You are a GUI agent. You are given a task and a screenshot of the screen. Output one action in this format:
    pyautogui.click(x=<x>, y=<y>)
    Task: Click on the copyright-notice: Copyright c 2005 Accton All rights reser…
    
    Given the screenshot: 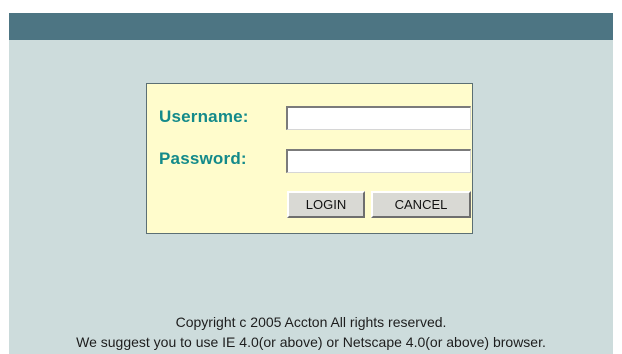 What is the action you would take?
    pyautogui.click(x=311, y=322)
    